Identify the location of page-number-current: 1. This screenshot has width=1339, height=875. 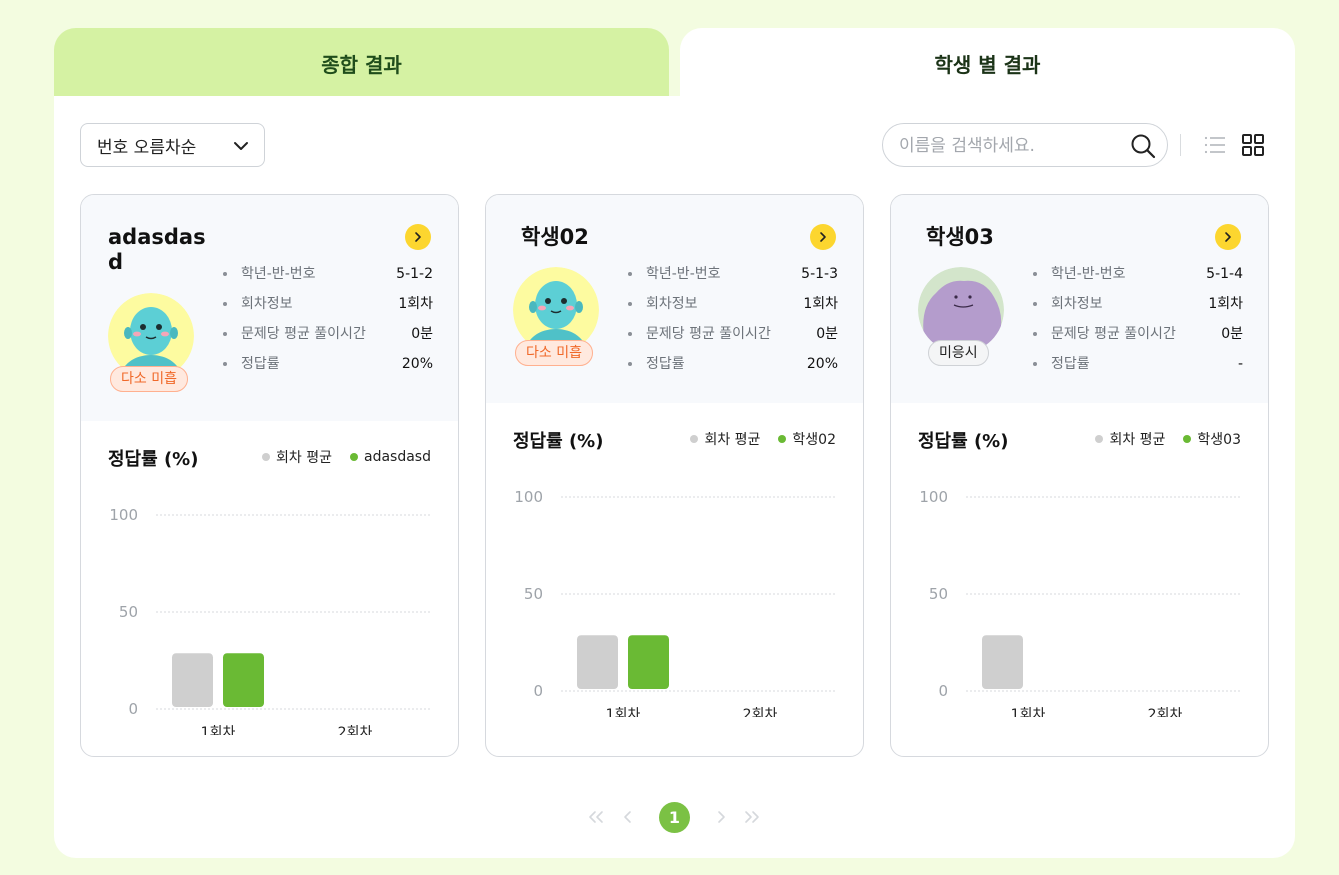
(674, 817).